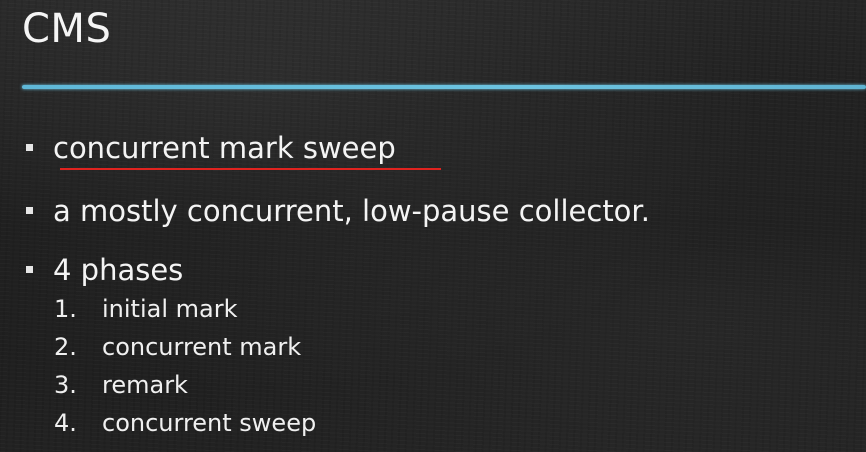 The height and width of the screenshot is (452, 866). I want to click on phase-label: initial mark, so click(170, 309).